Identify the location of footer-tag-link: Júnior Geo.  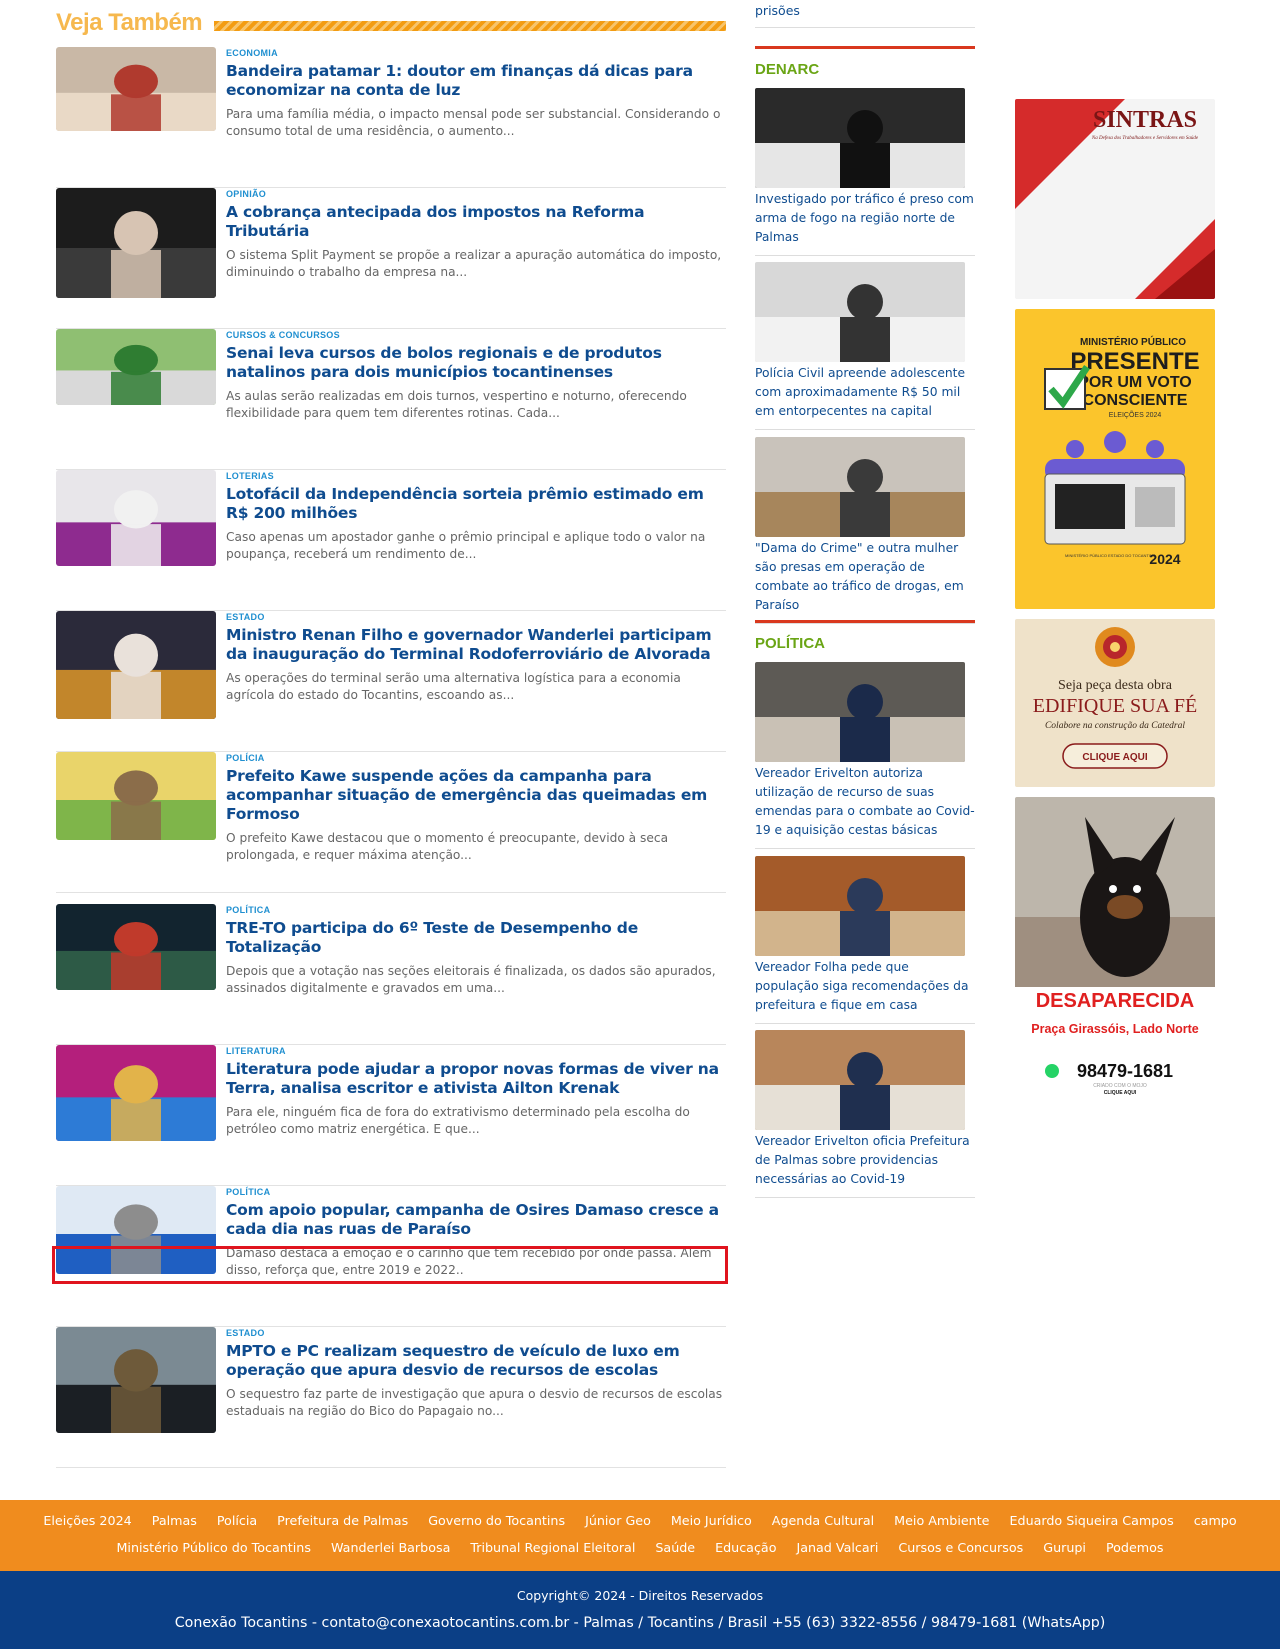
(618, 1521).